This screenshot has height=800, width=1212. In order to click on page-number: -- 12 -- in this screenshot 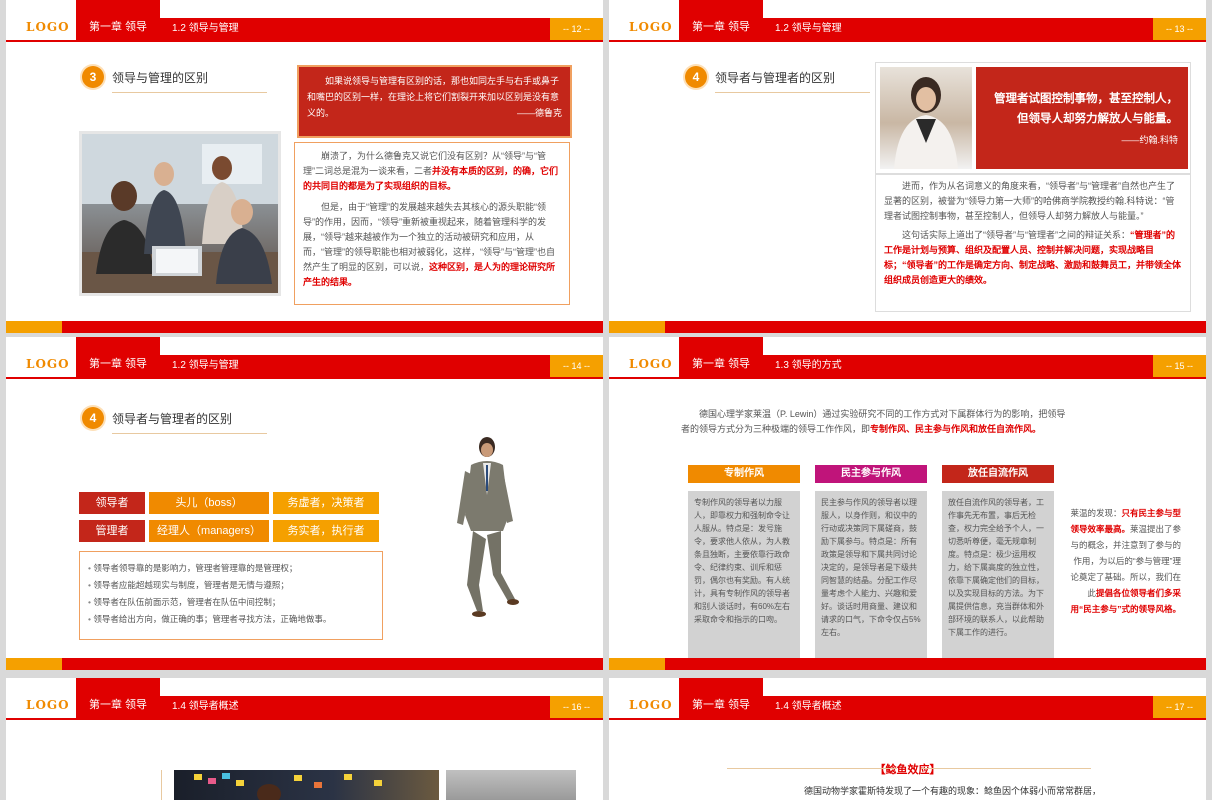, I will do `click(576, 29)`.